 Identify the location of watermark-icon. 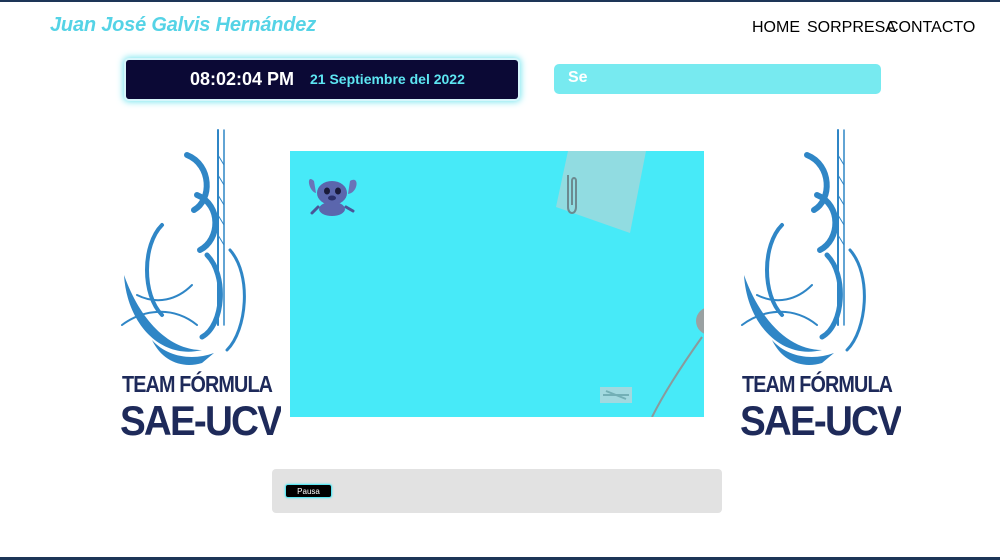
(616, 395).